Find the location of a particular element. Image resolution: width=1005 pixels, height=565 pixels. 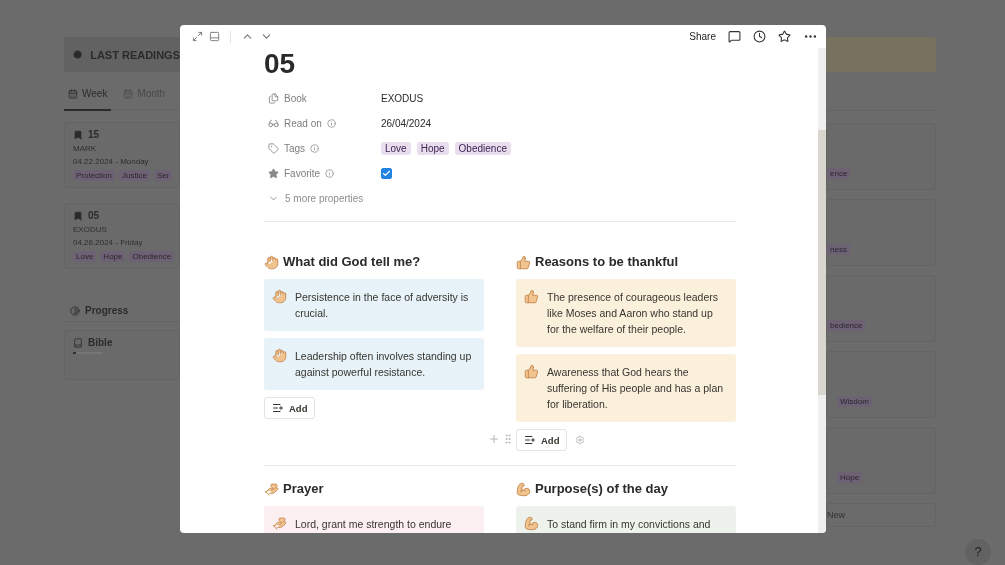

callout: Leadership often involves standing up against powerful resistance. is located at coordinates (374, 364).